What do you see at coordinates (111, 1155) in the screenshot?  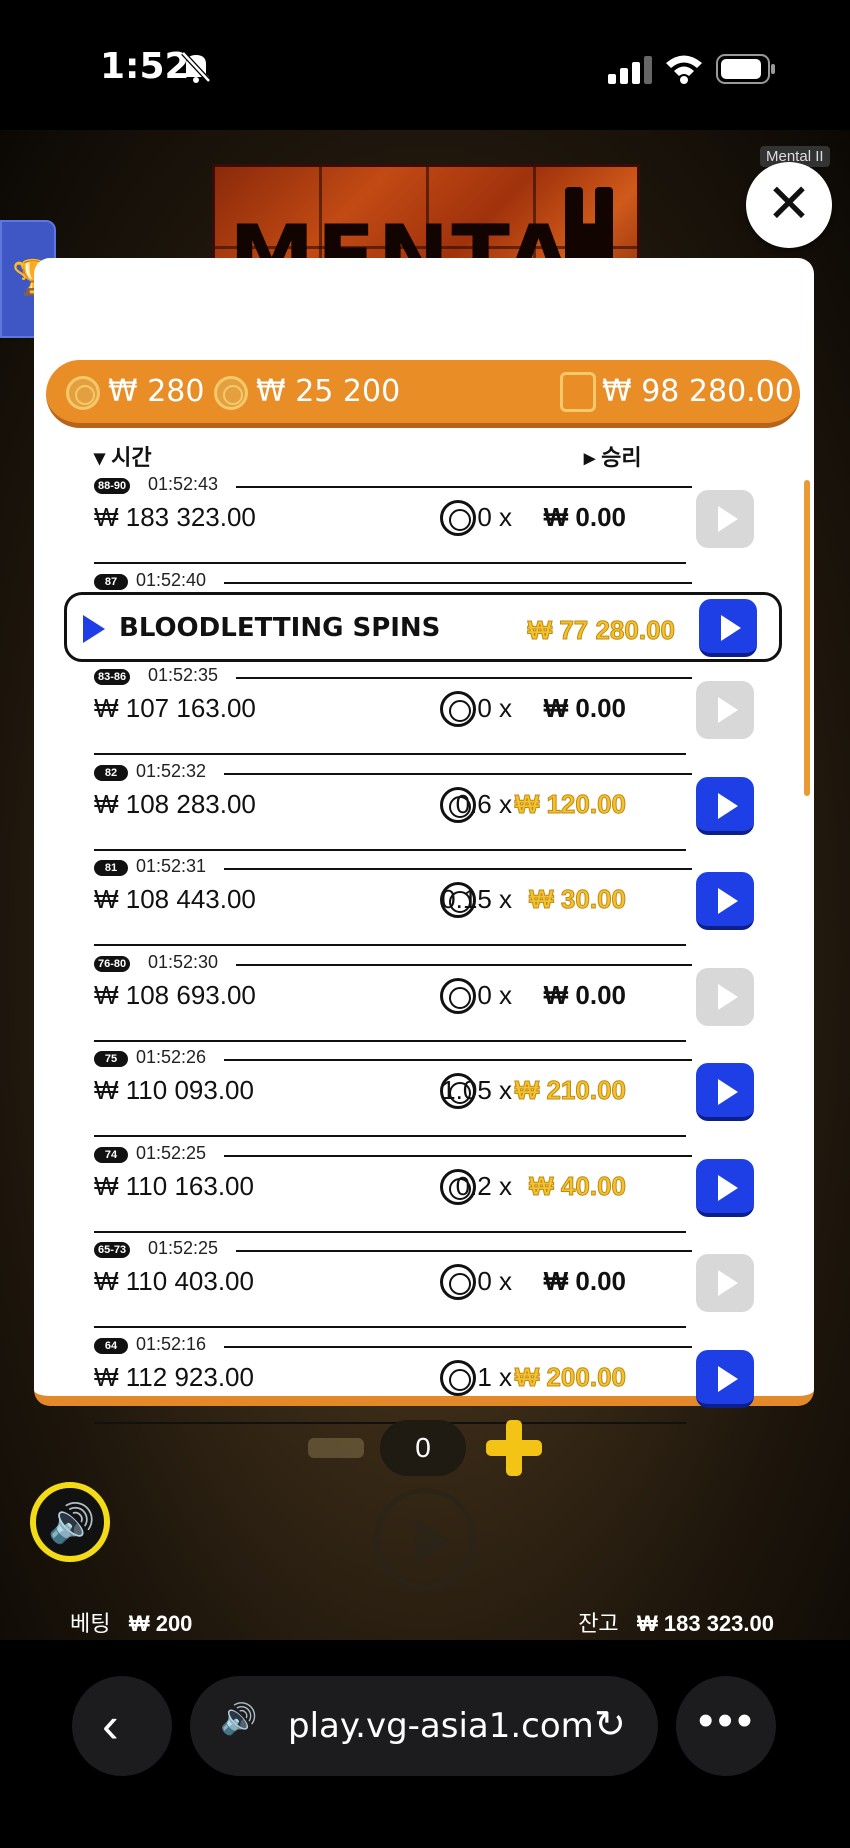 I see `round-badge: 74` at bounding box center [111, 1155].